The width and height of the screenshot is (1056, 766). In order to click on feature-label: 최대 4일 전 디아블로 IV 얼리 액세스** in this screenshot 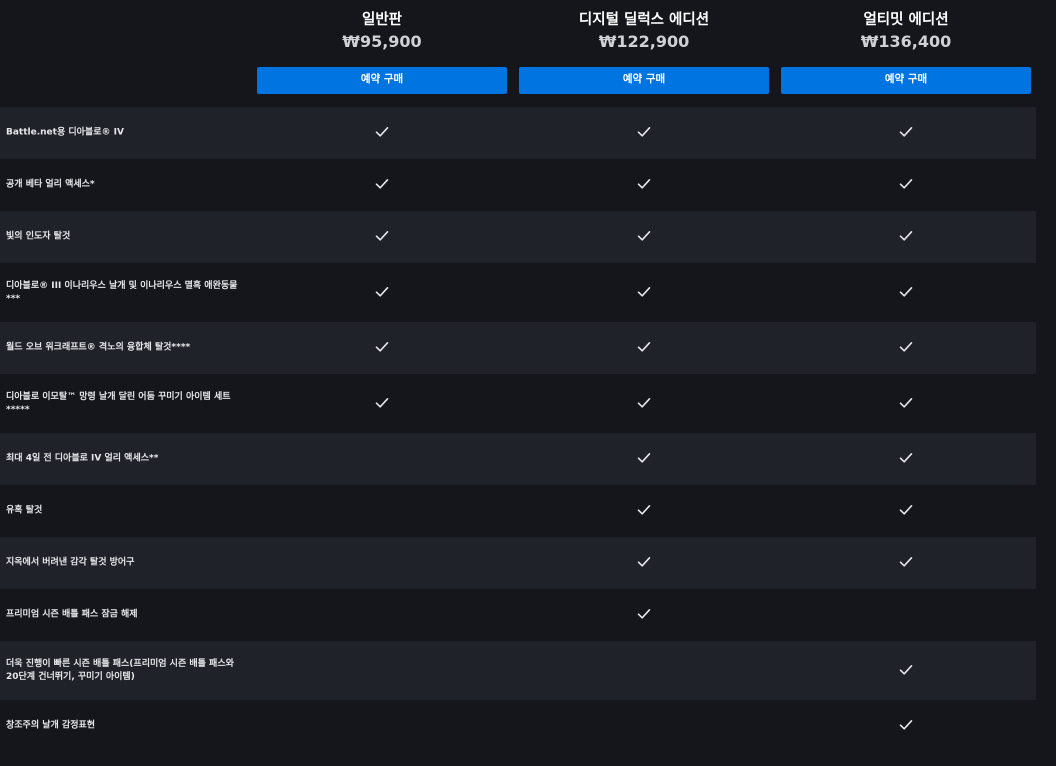, I will do `click(82, 458)`.